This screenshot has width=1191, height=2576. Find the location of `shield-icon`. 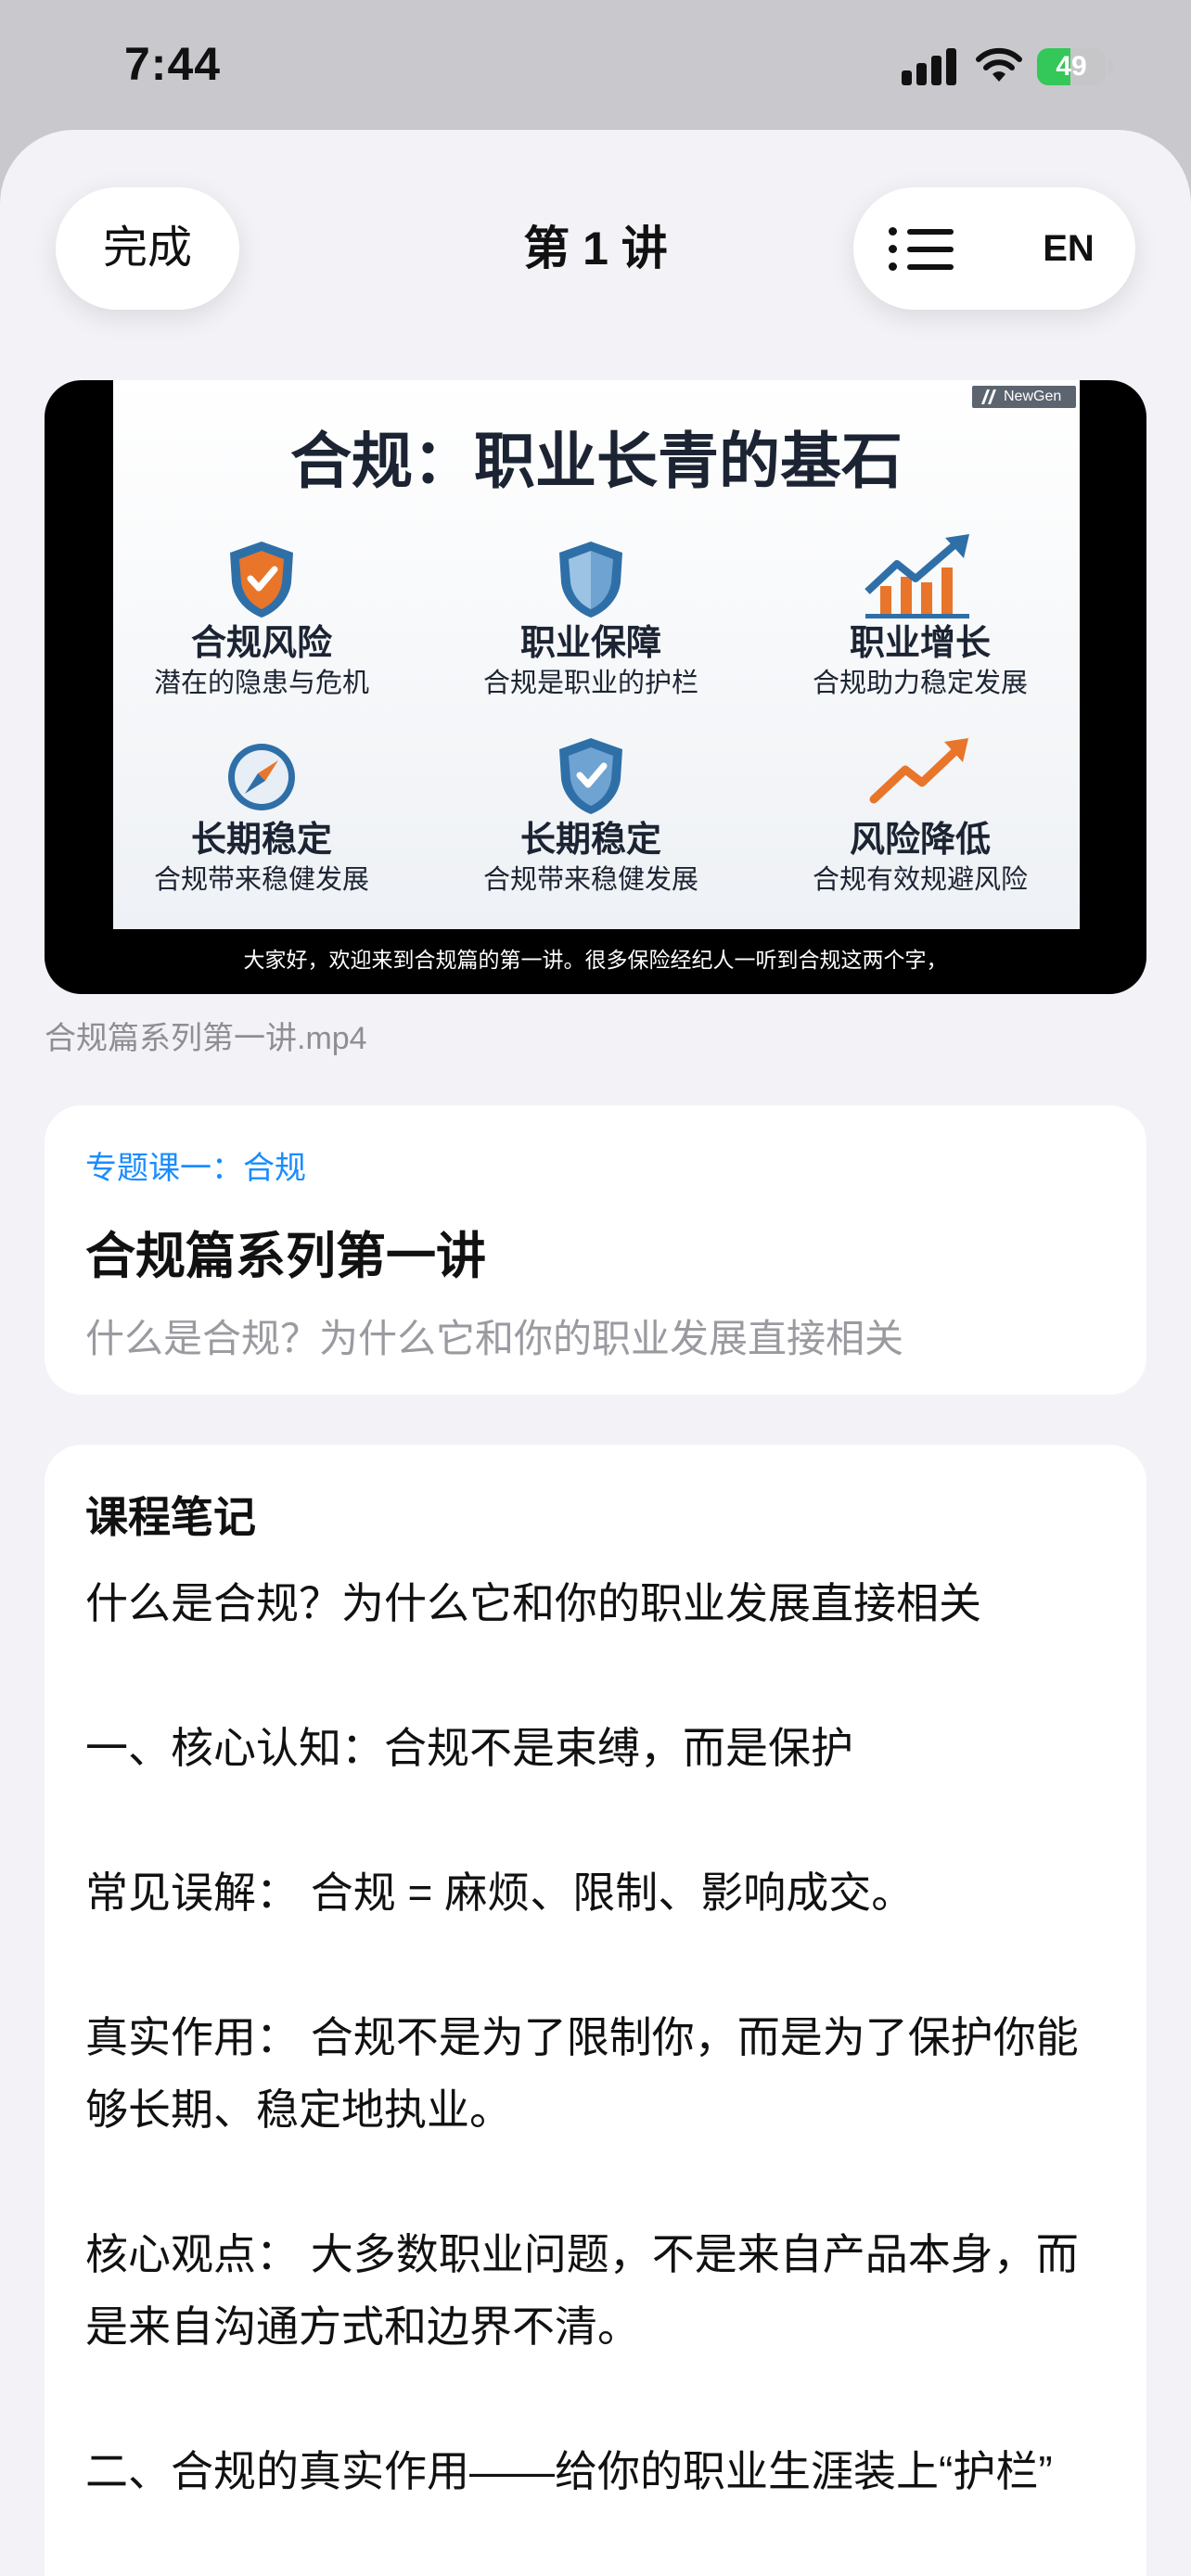

shield-icon is located at coordinates (590, 580).